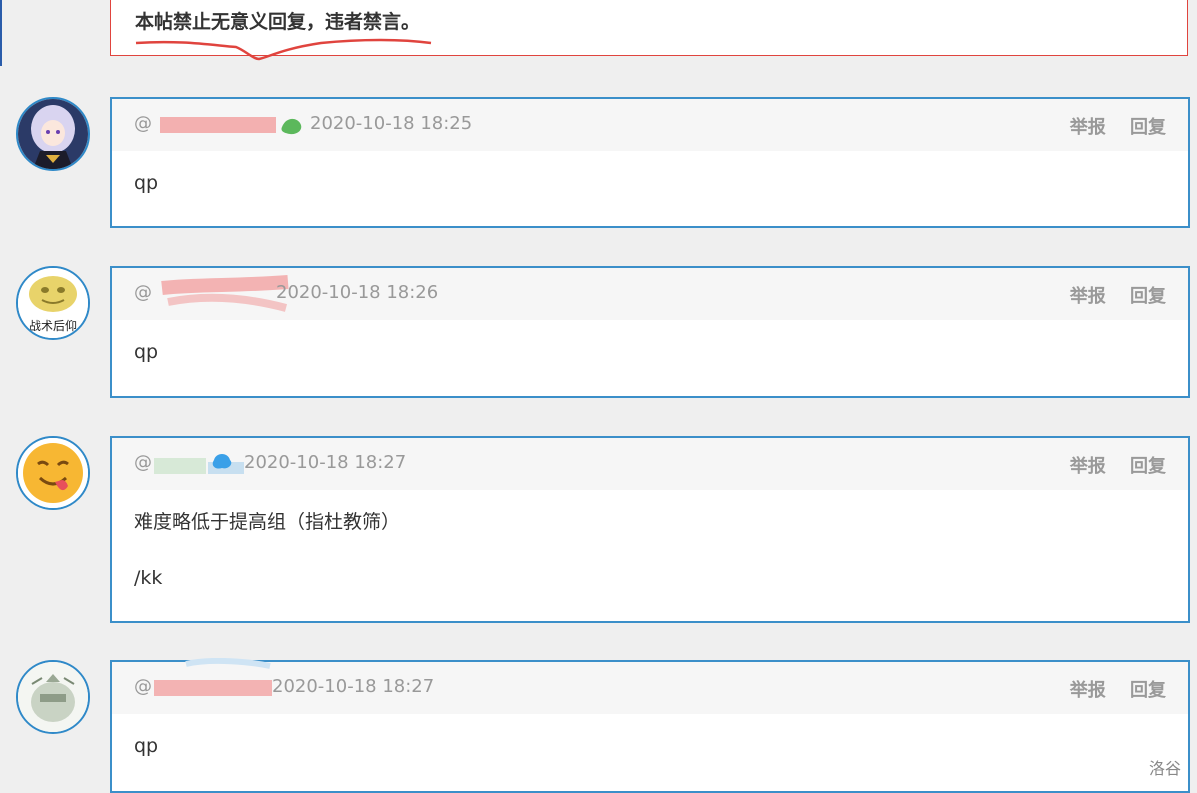  I want to click on avatar: 战术后仰, so click(53, 303).